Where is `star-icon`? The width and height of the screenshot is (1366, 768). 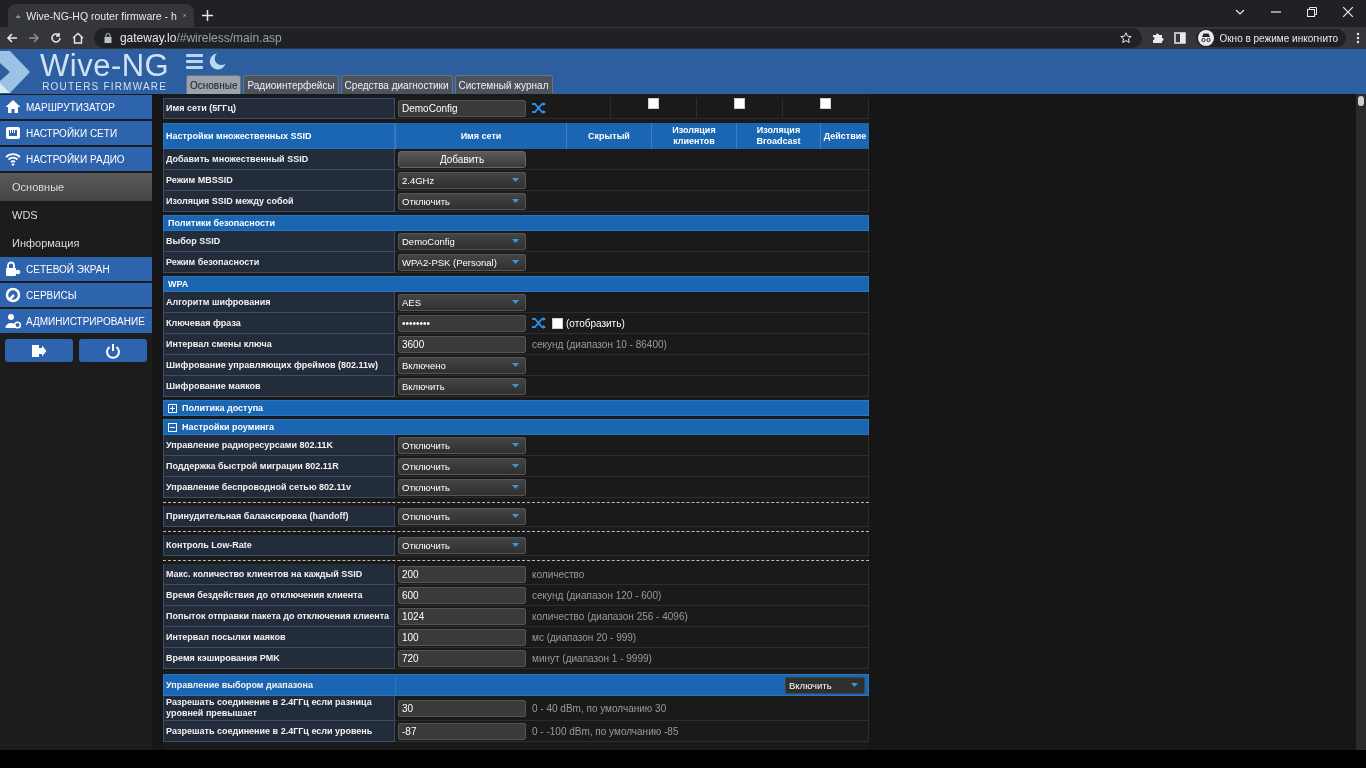 star-icon is located at coordinates (1126, 38).